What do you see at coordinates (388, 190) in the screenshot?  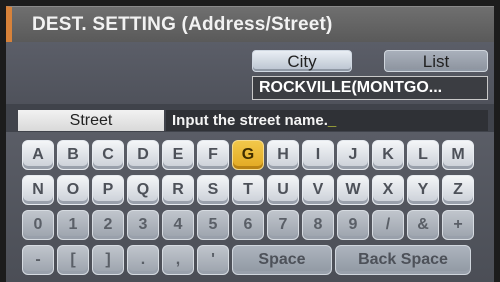 I see `key-x: X` at bounding box center [388, 190].